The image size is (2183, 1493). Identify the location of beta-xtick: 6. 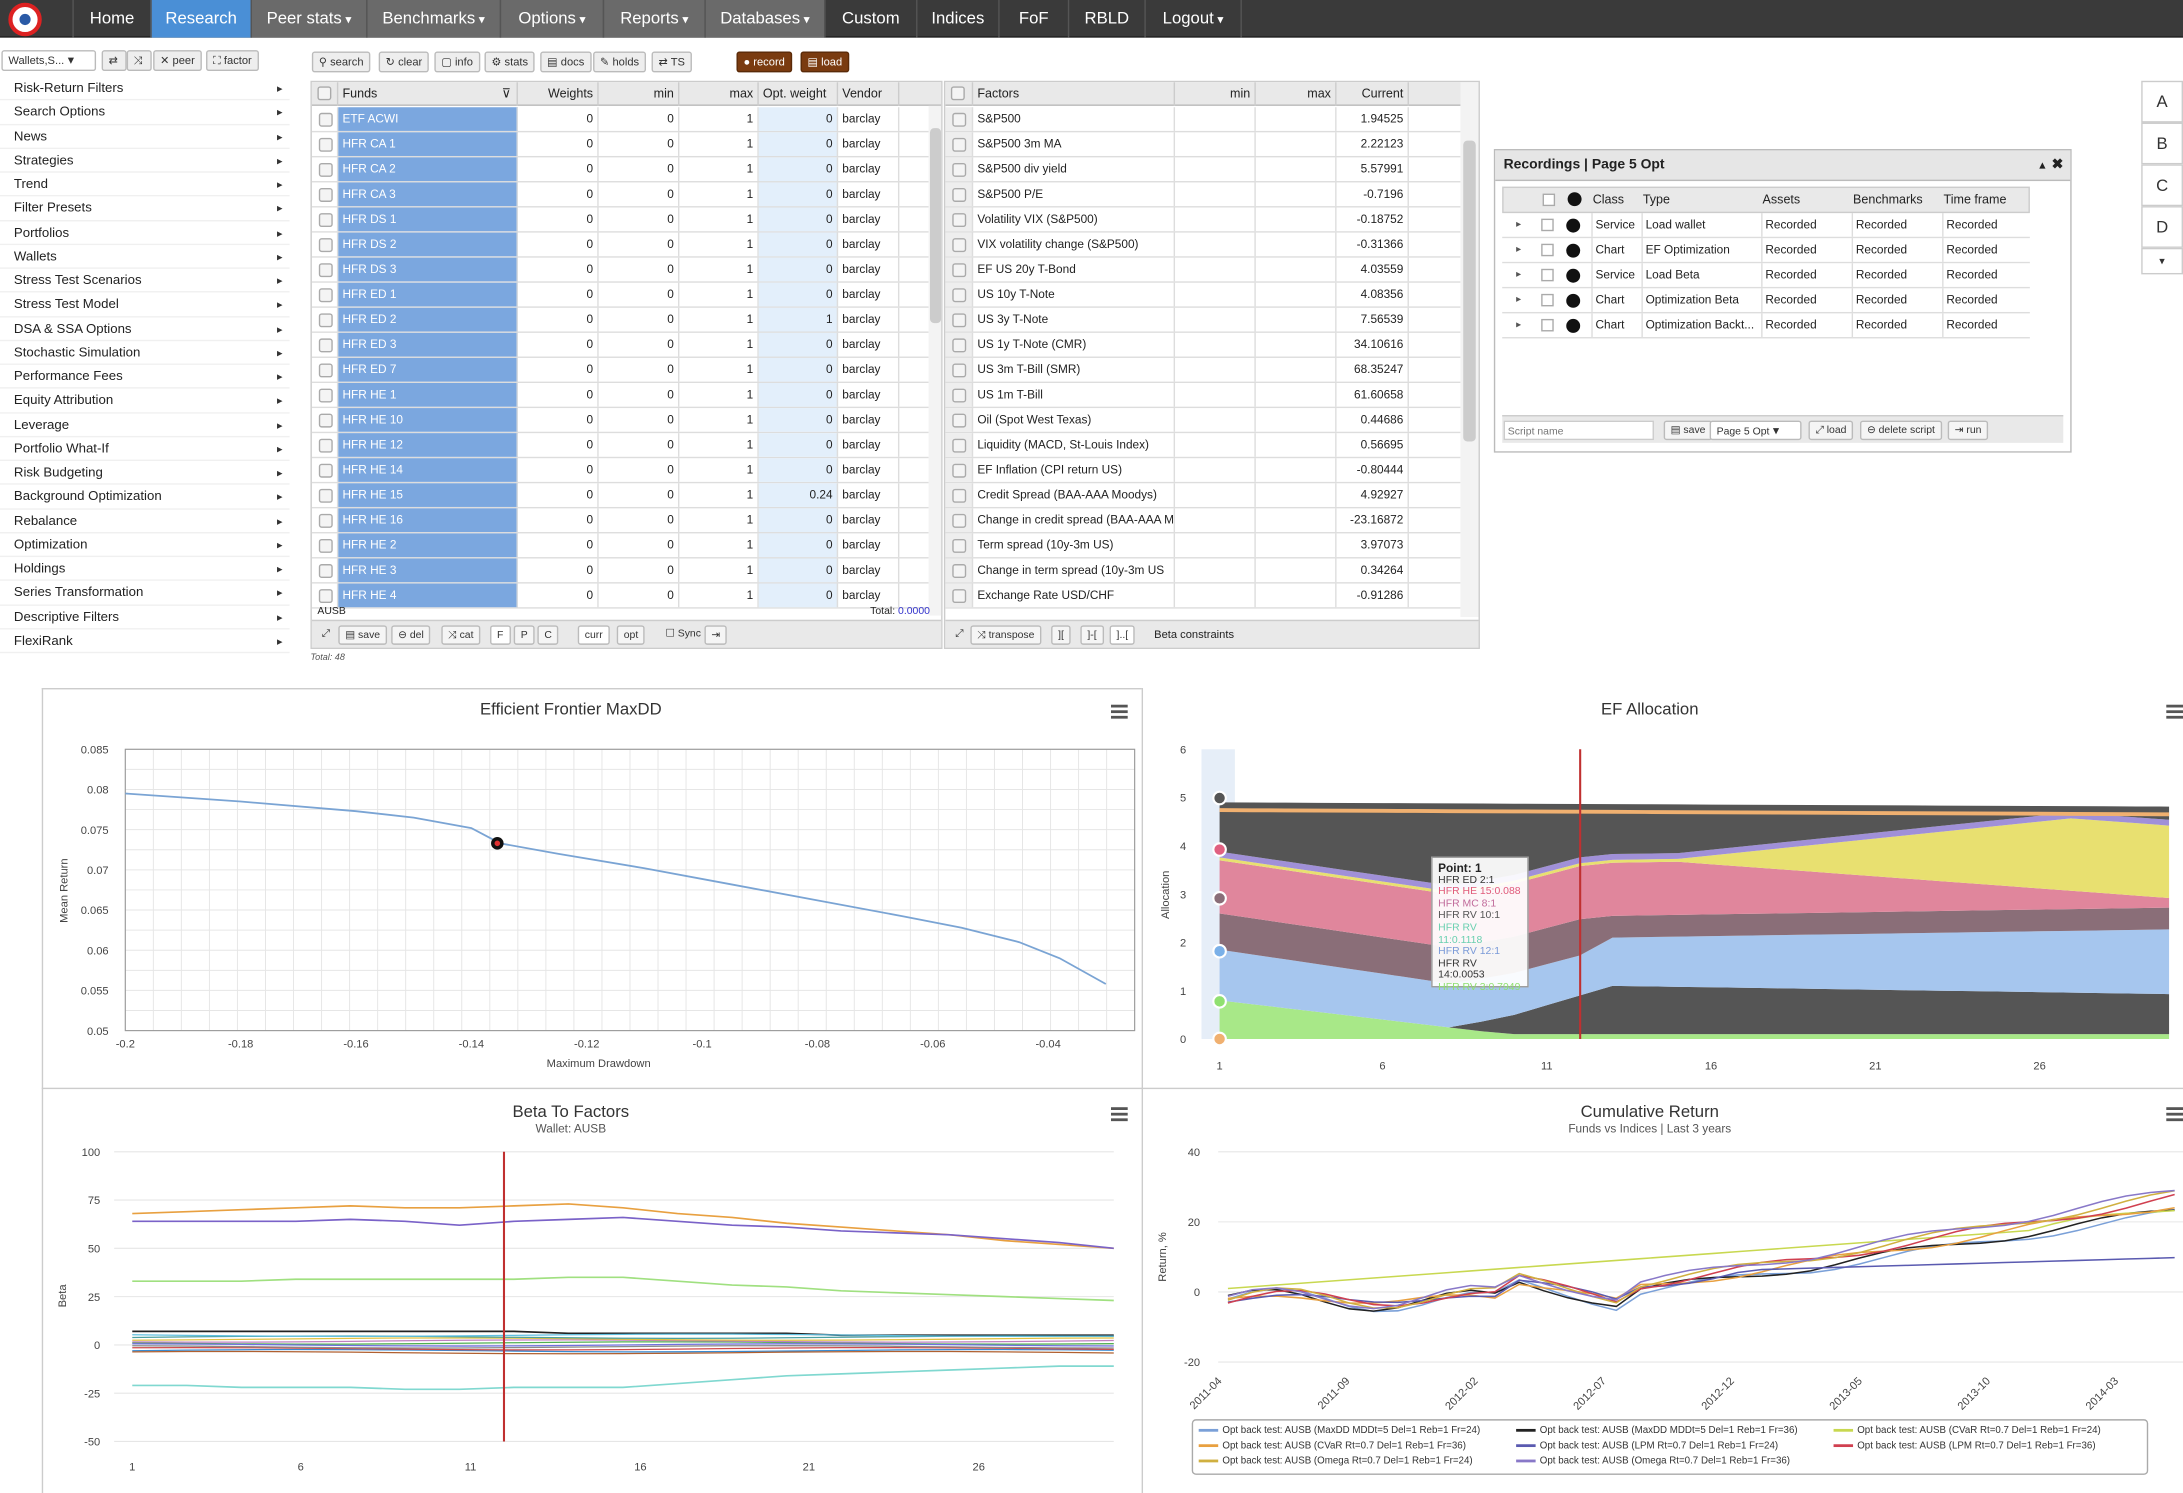
(301, 1468).